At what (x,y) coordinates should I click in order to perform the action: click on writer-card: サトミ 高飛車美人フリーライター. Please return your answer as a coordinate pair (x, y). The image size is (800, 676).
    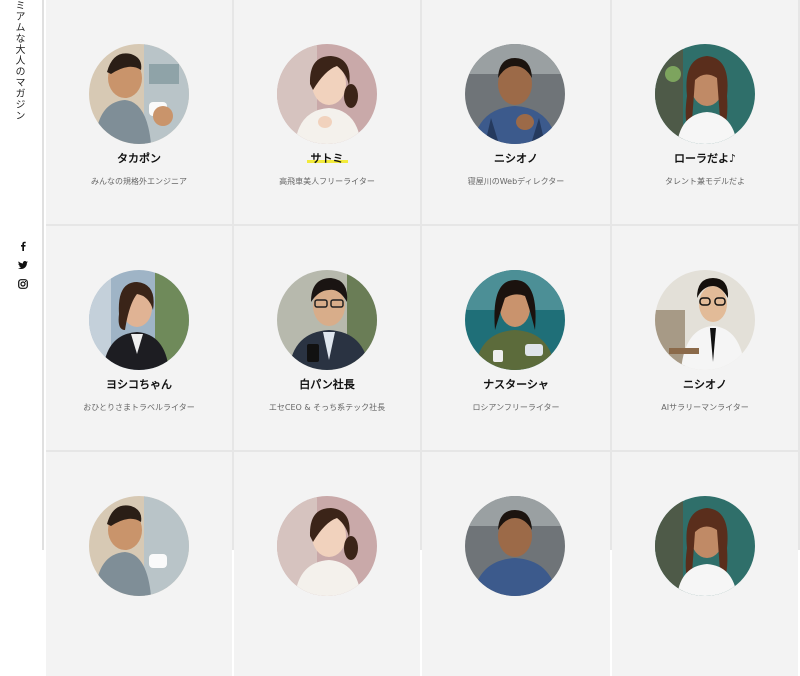
    Looking at the image, I should click on (327, 112).